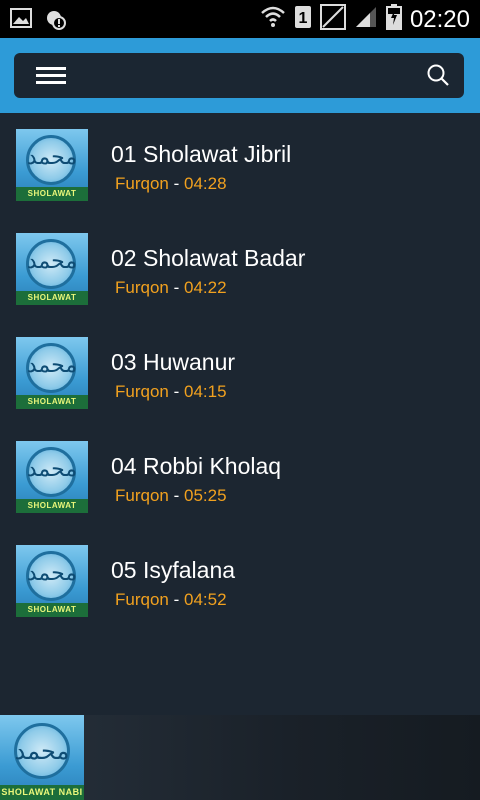 The image size is (480, 800). I want to click on signal-icon, so click(366, 19).